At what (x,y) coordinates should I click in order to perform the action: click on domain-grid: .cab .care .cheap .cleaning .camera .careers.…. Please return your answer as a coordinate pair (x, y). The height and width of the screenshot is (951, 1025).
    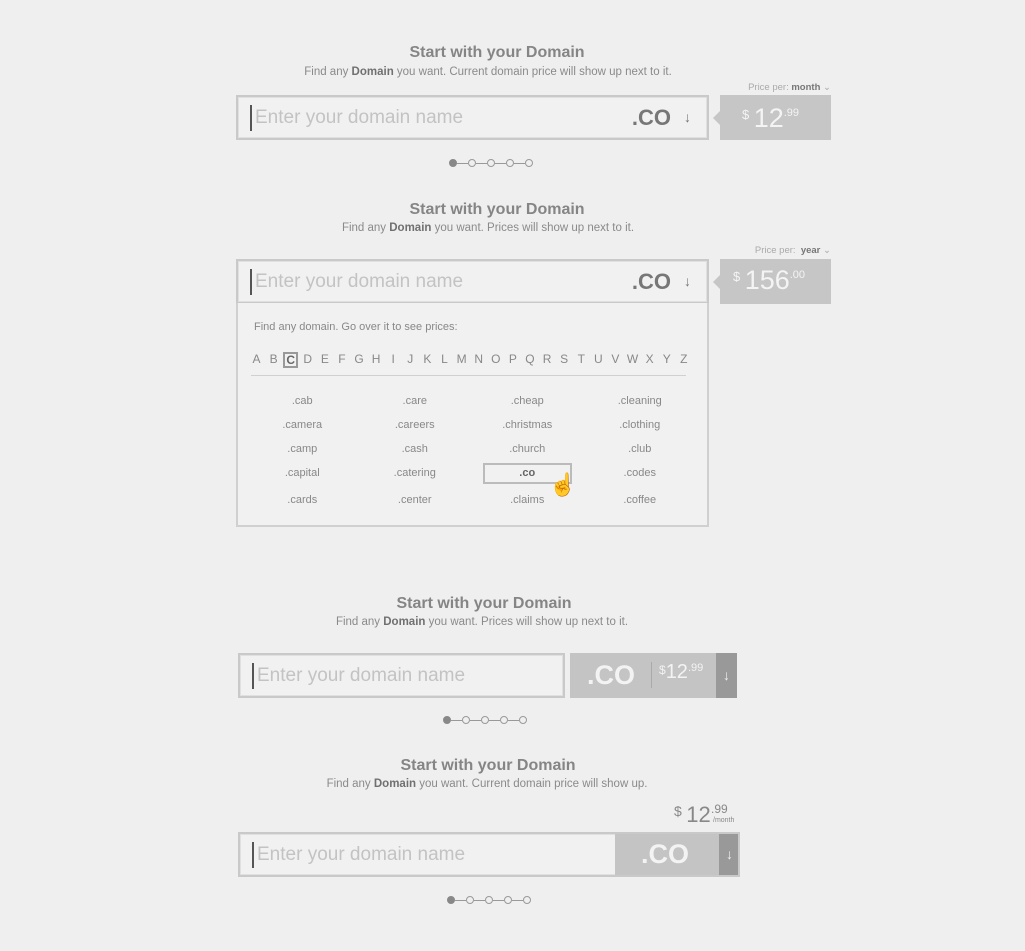
    Looking at the image, I should click on (471, 451).